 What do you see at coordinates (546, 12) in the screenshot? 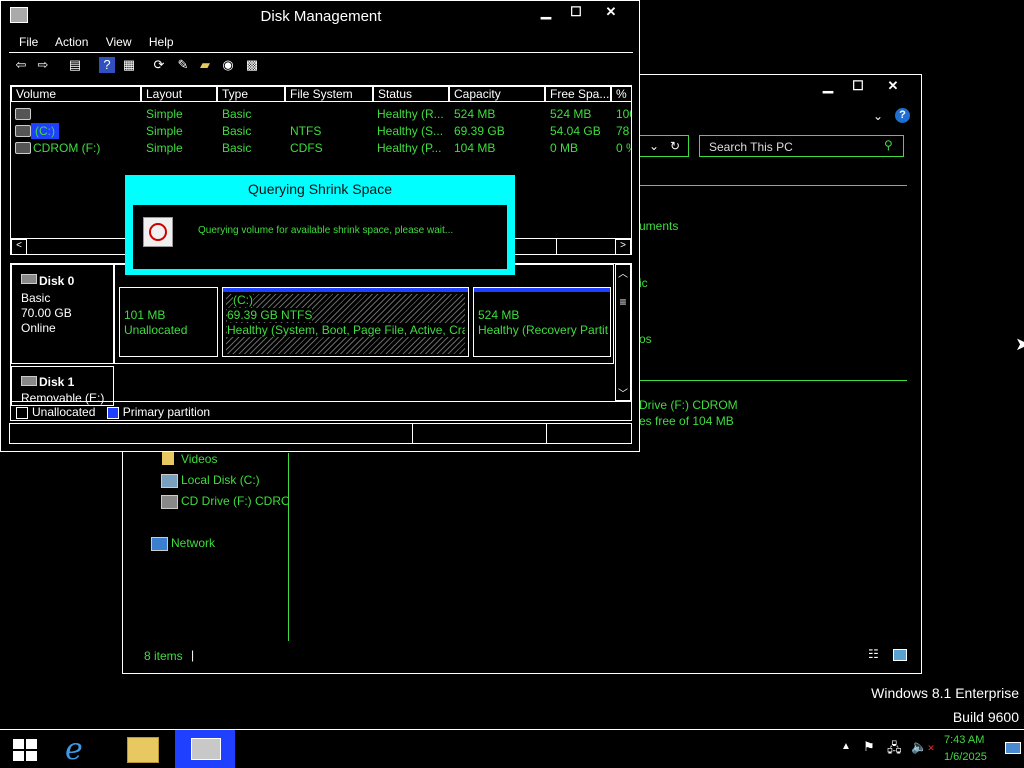
I see `minimize-button: ▁` at bounding box center [546, 12].